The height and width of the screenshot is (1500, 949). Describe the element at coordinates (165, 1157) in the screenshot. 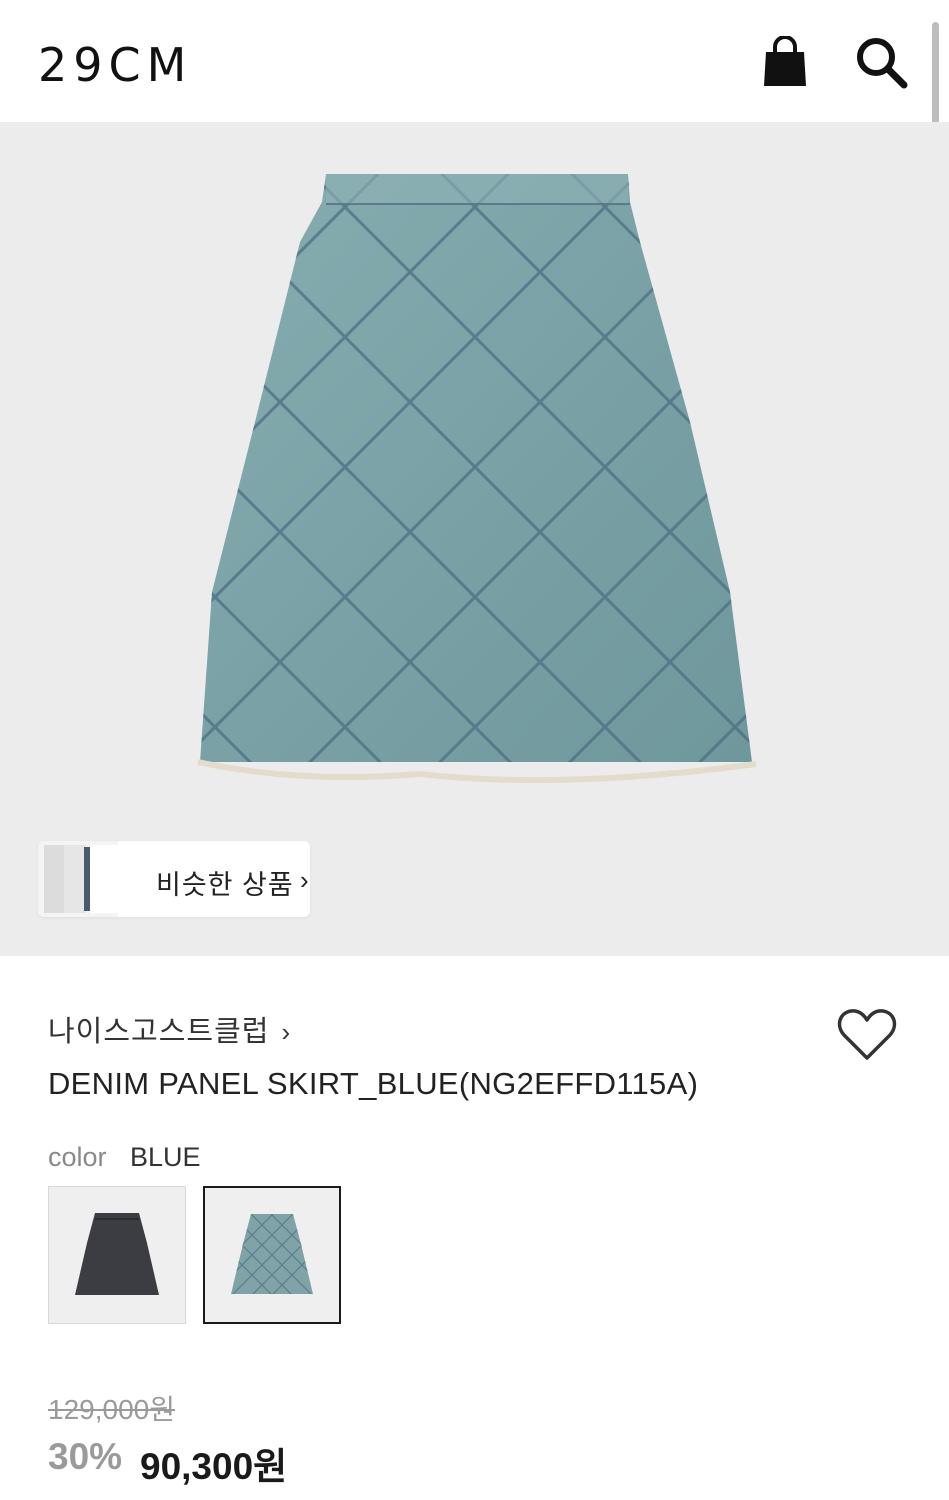

I see `color-option-value: BLUE` at that location.